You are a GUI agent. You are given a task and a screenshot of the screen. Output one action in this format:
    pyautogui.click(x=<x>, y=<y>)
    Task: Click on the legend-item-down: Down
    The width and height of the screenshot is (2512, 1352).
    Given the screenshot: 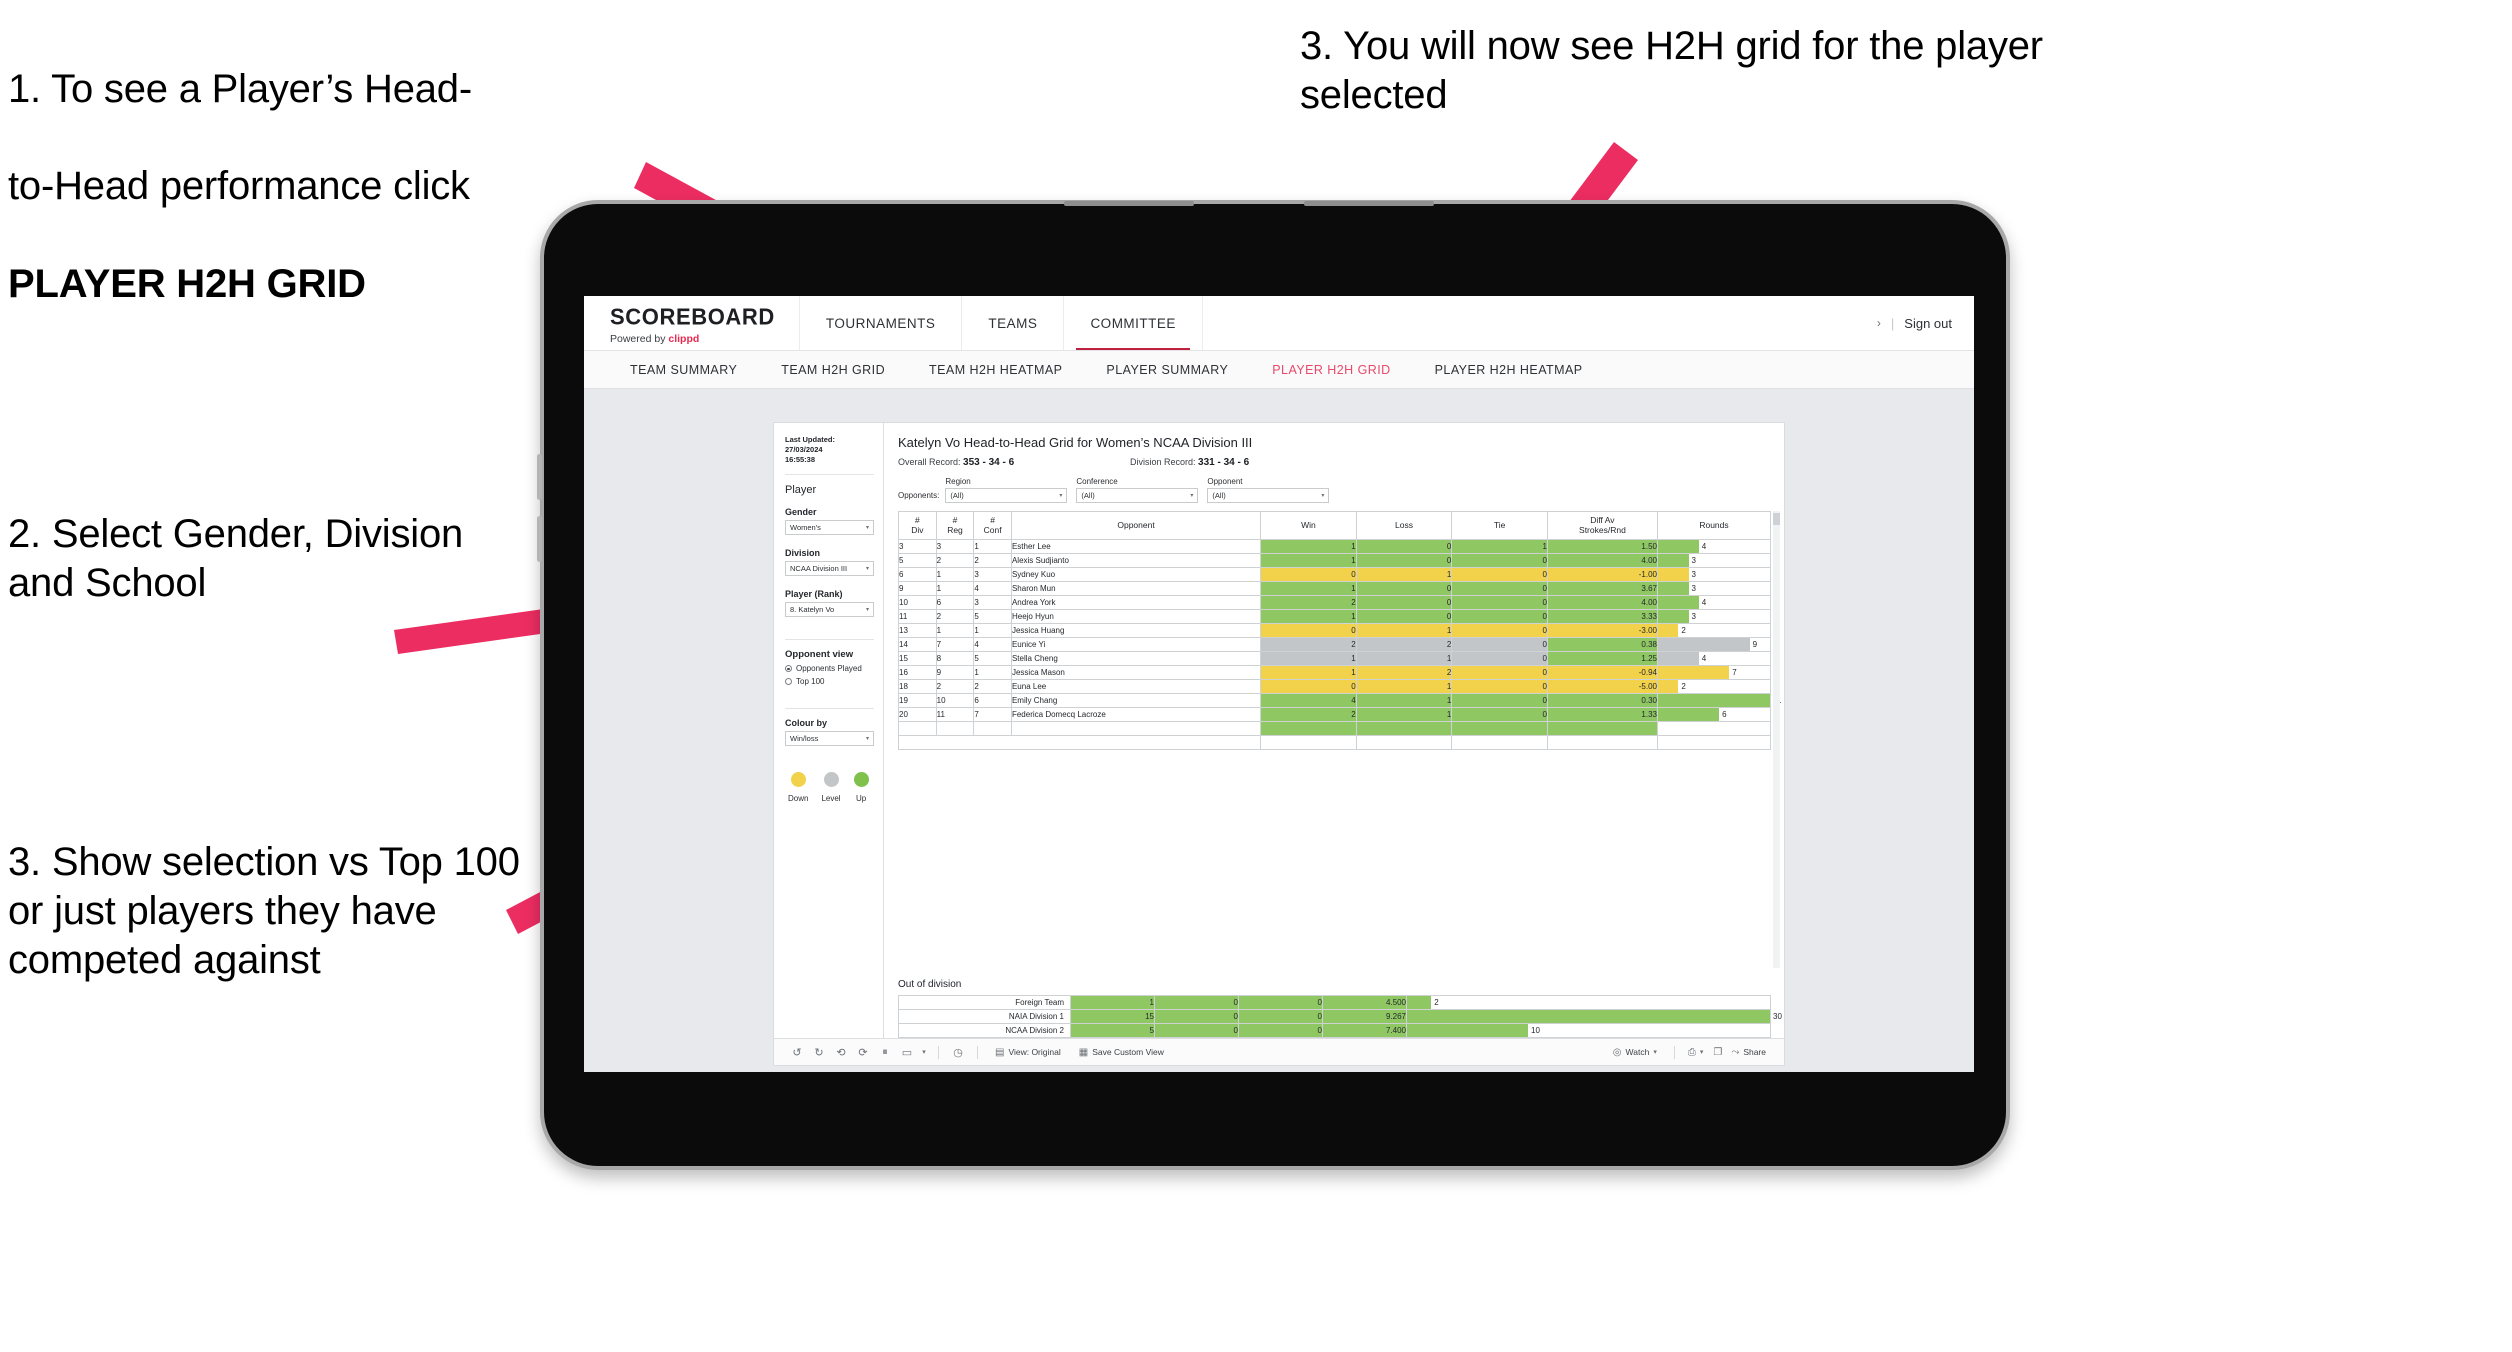 What is the action you would take?
    pyautogui.click(x=798, y=787)
    